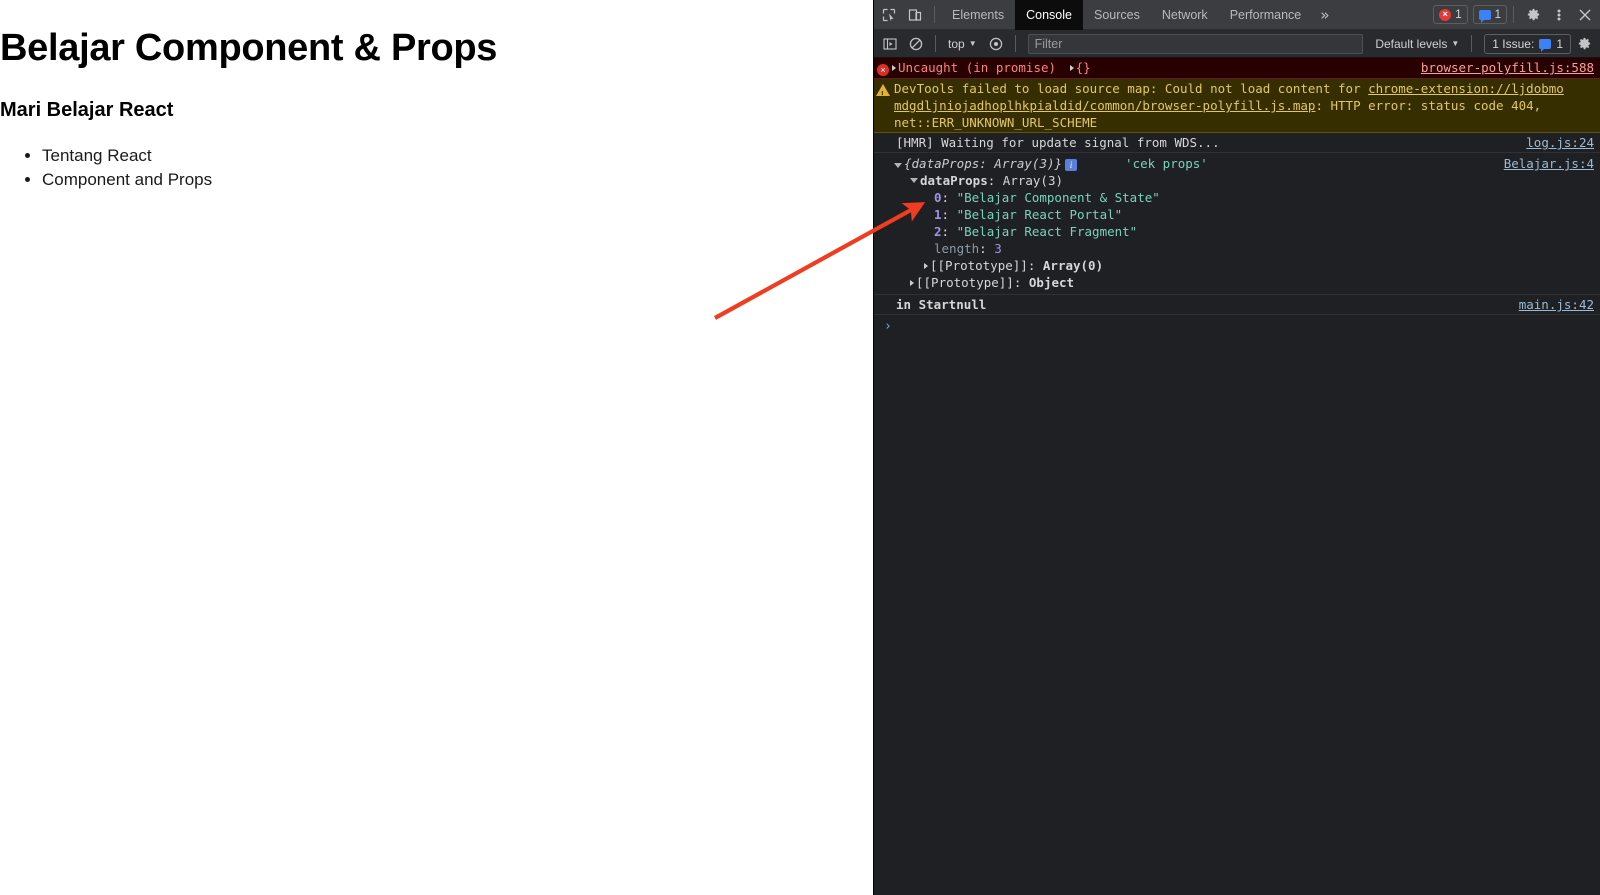 This screenshot has width=1600, height=895. Describe the element at coordinates (1185, 15) in the screenshot. I see `tab-network: Network` at that location.